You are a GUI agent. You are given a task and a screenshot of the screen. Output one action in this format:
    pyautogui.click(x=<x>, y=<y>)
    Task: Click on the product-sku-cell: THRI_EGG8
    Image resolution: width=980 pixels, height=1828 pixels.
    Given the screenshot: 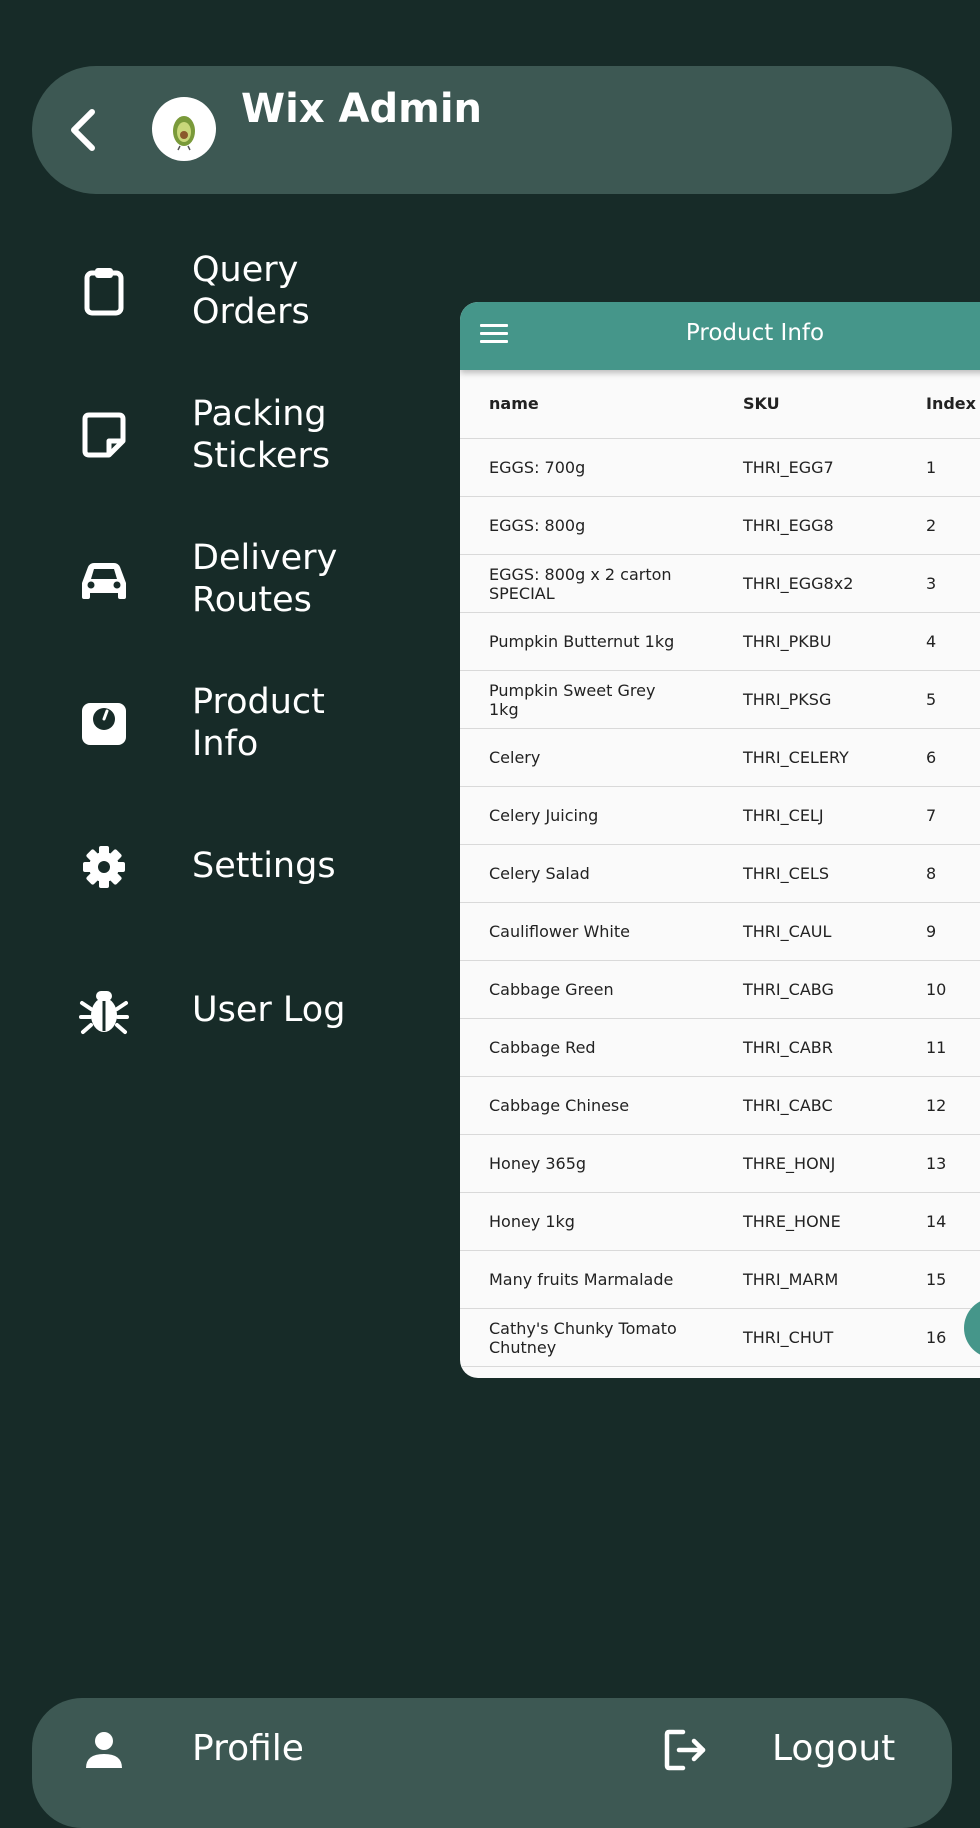 What is the action you would take?
    pyautogui.click(x=788, y=525)
    